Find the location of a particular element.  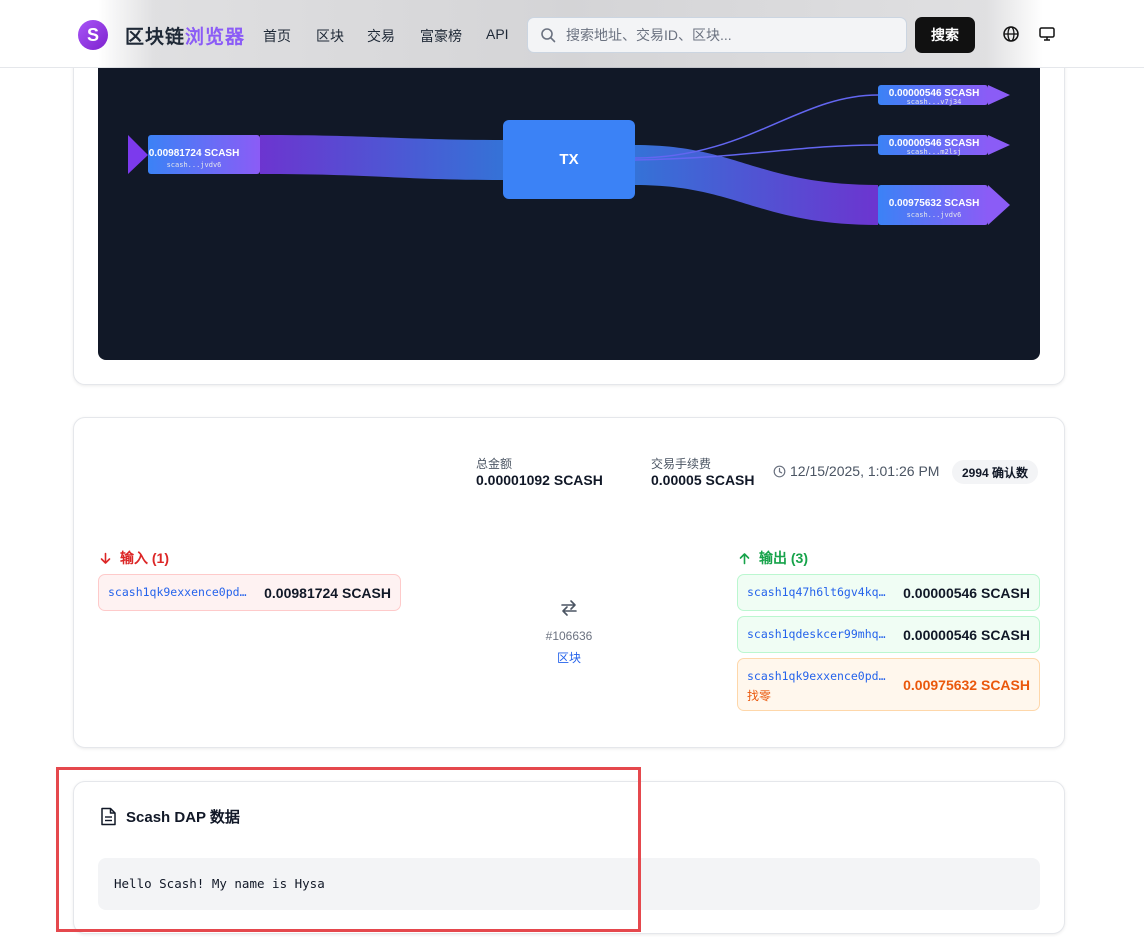

arrow-up-icon is located at coordinates (744, 558).